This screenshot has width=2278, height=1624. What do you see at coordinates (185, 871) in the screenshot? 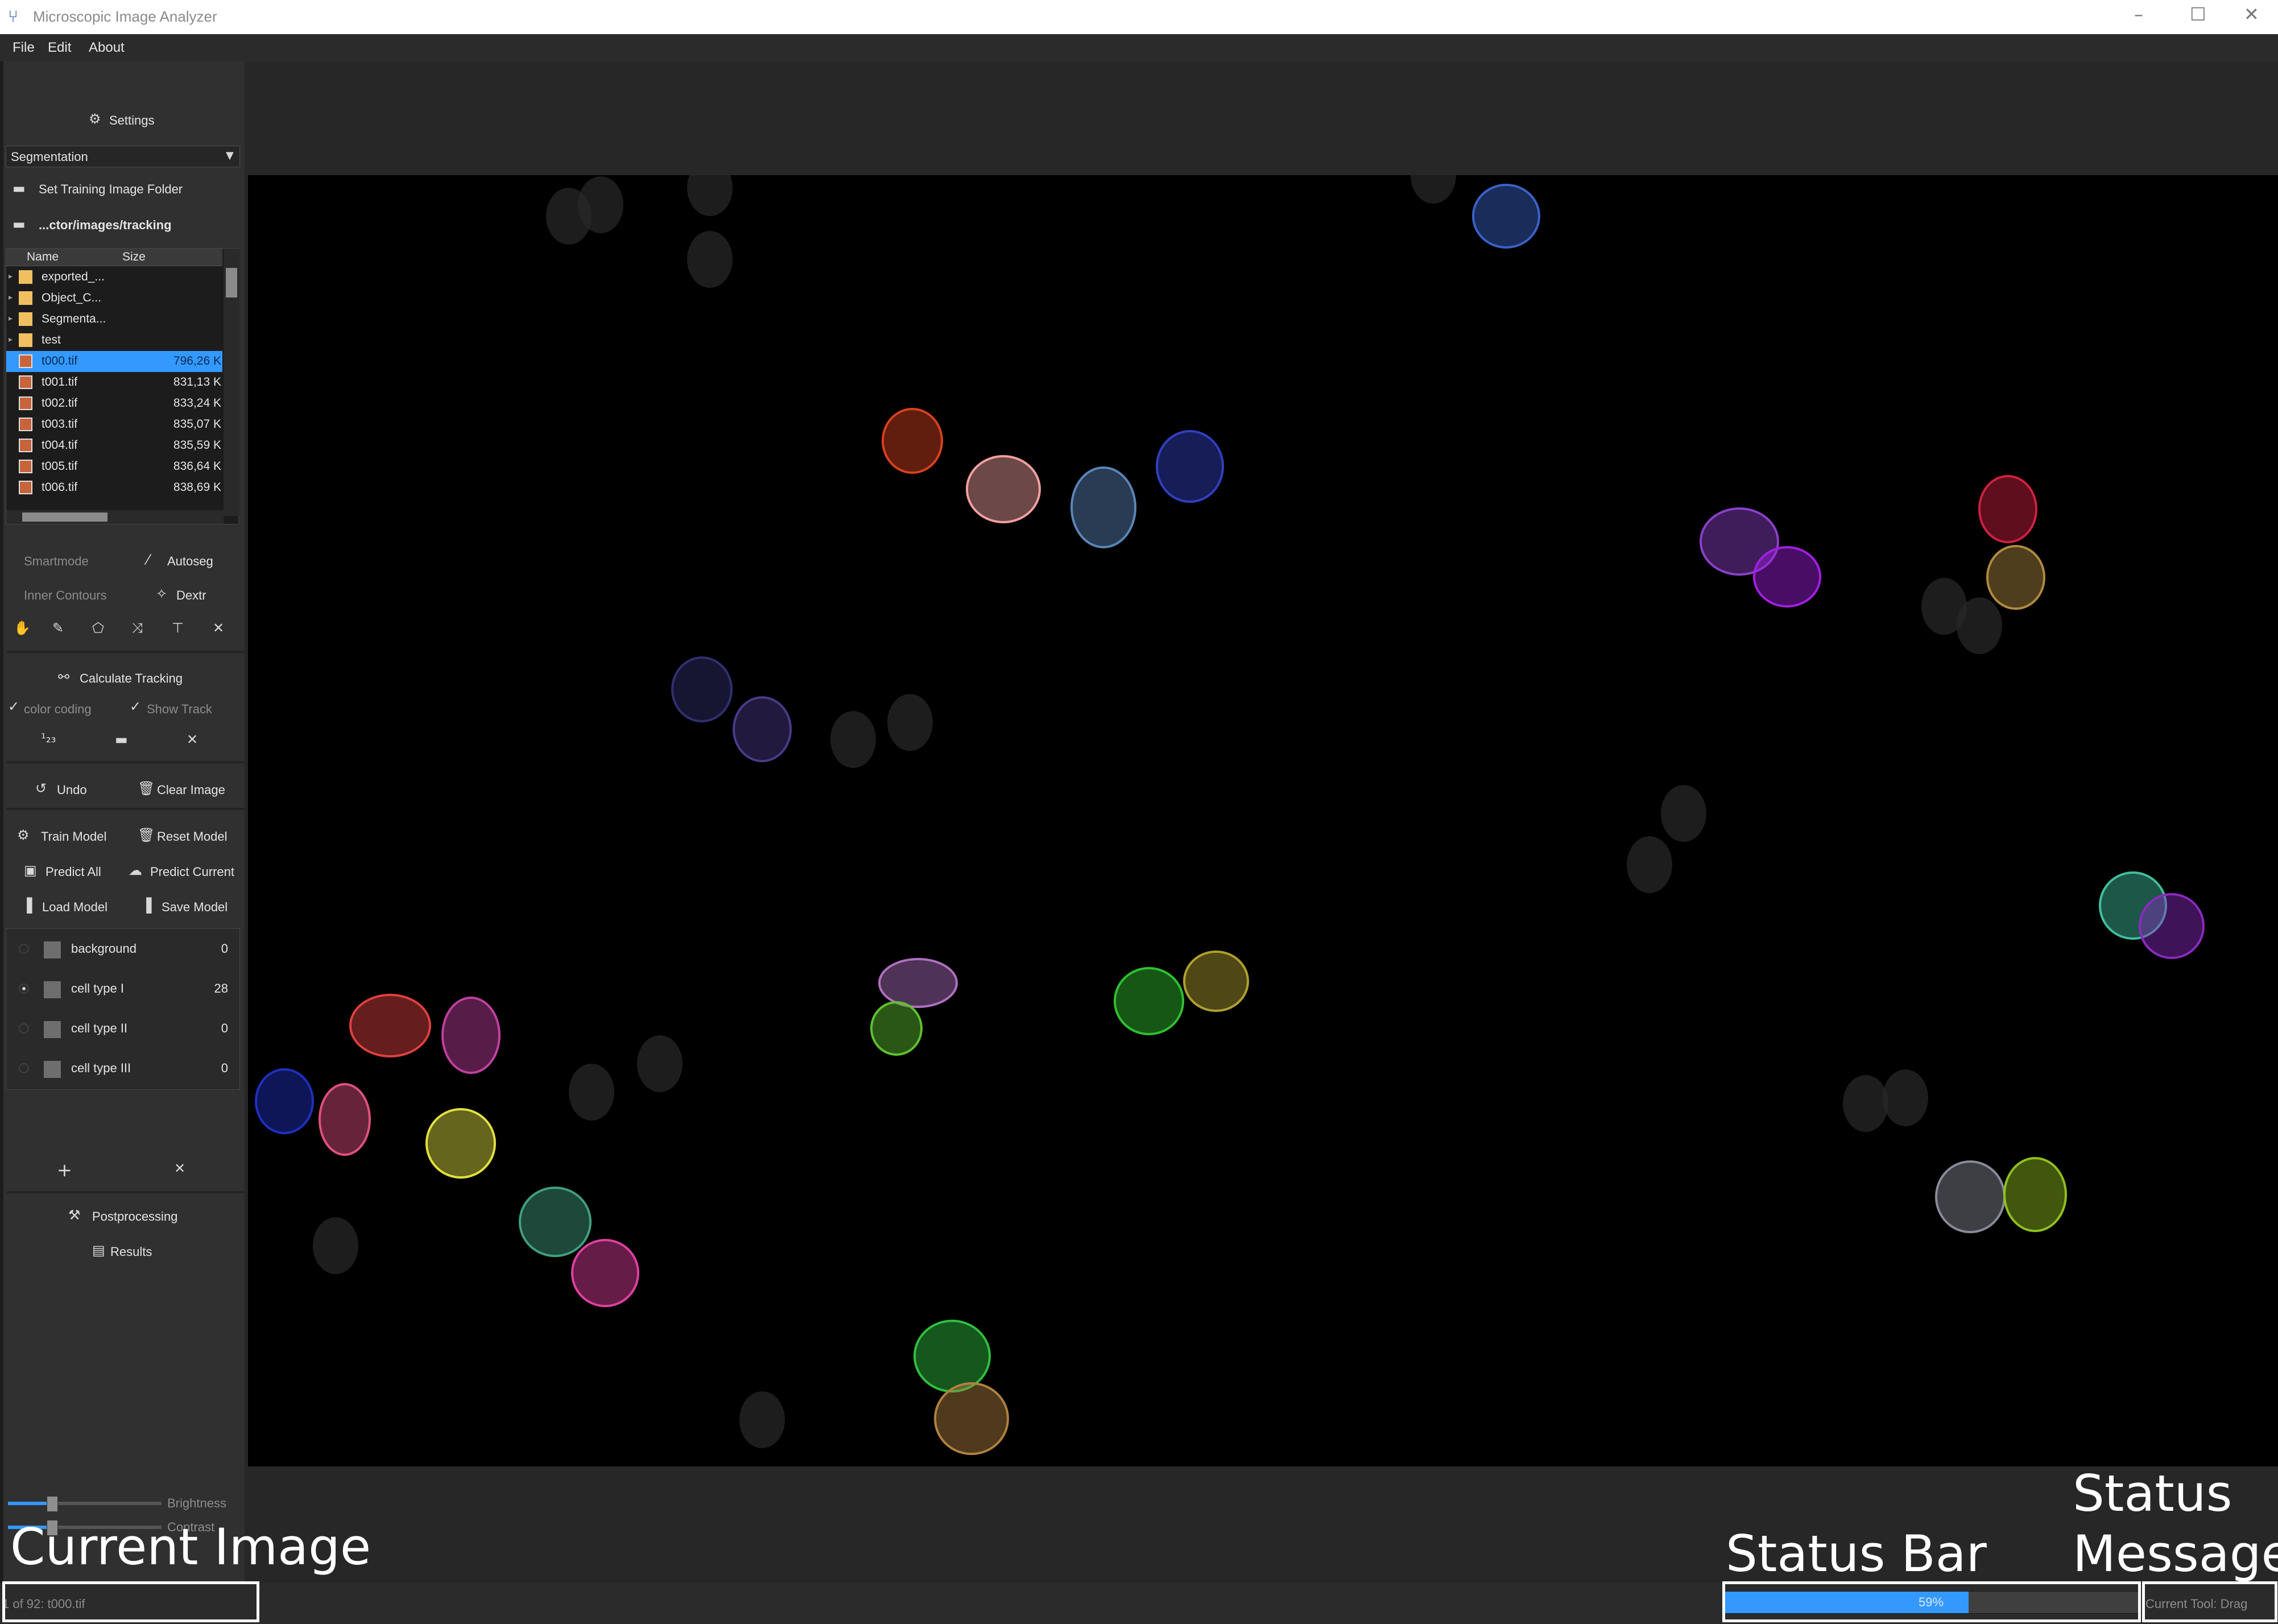
I see `predict-current-button: ☁ Predict Current` at bounding box center [185, 871].